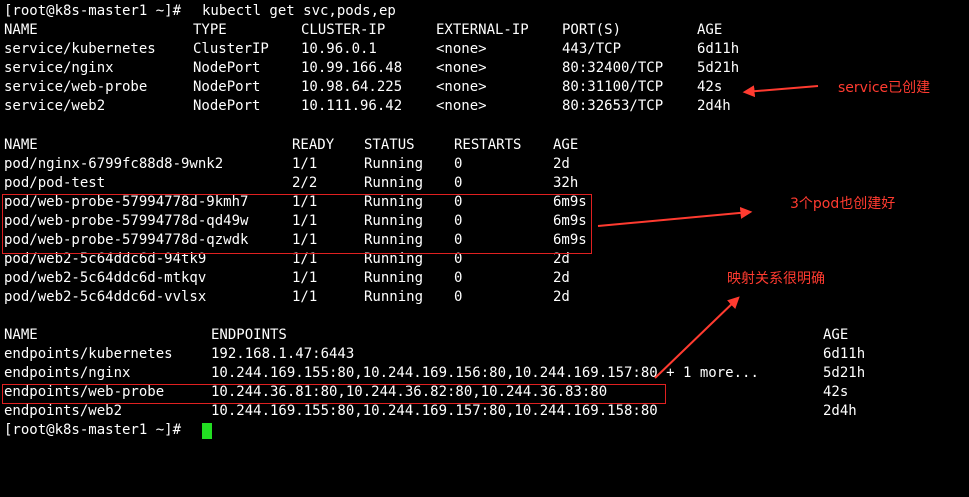 Image resolution: width=969 pixels, height=497 pixels. I want to click on pods-header-row: NAME READY STATUS RESTARTS AGE, so click(291, 145).